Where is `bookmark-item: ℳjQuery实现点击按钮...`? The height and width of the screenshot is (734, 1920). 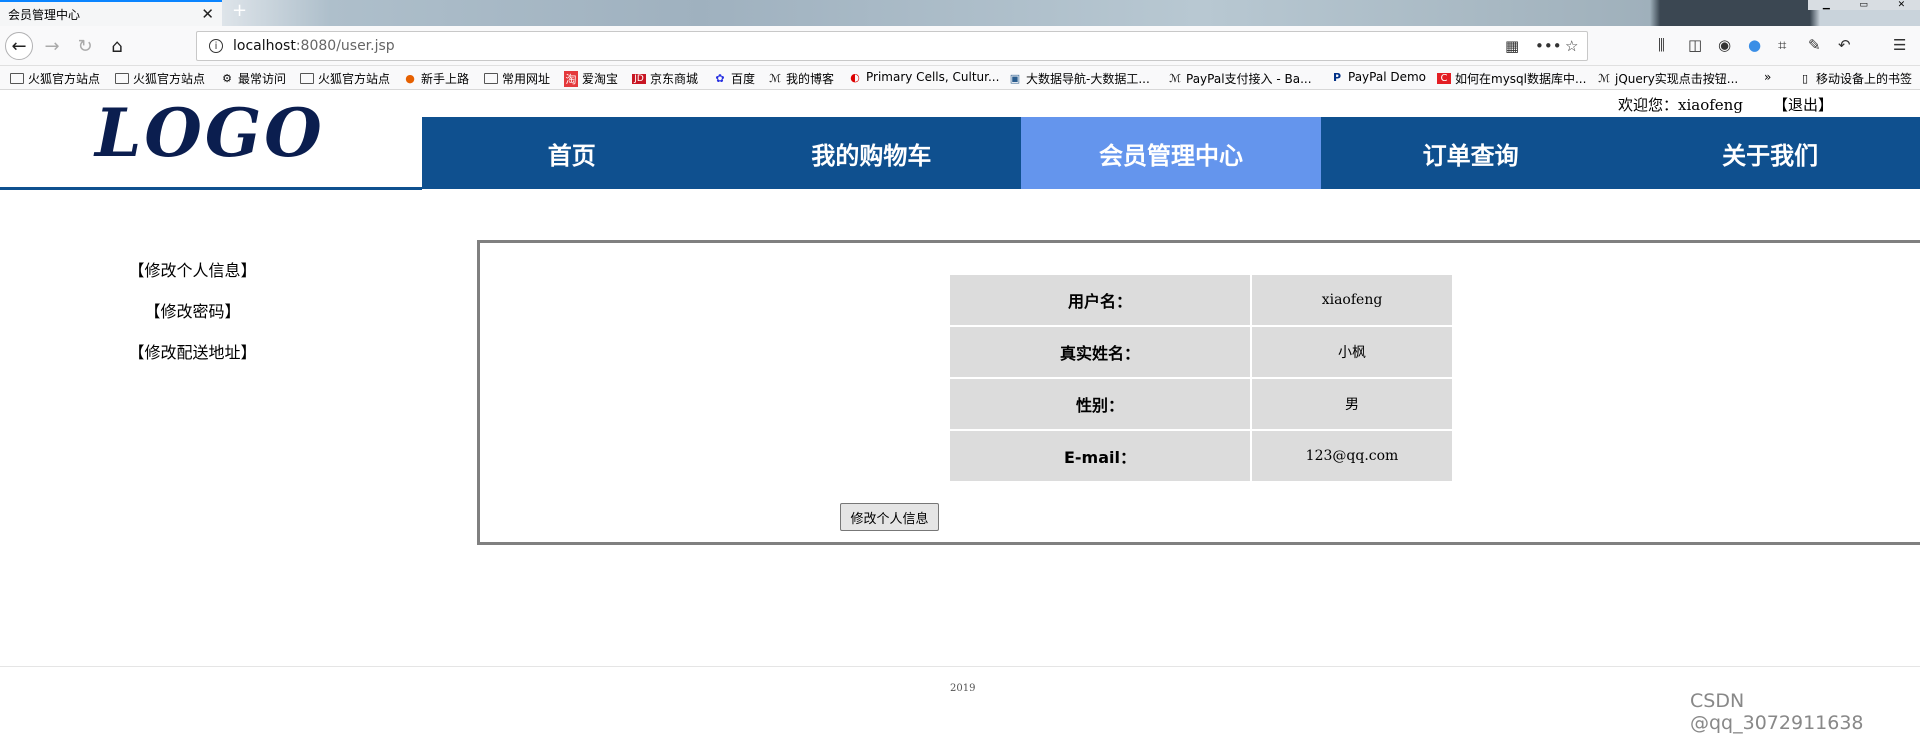
bookmark-item: ℳjQuery实现点击按钮... is located at coordinates (1667, 78).